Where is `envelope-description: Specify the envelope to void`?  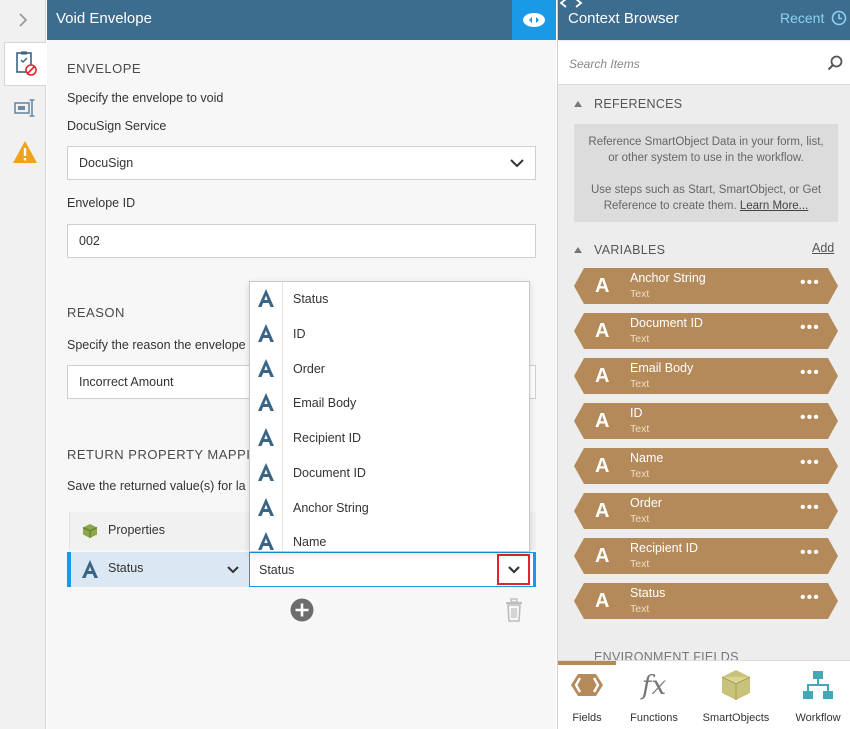
envelope-description: Specify the envelope to void is located at coordinates (145, 98).